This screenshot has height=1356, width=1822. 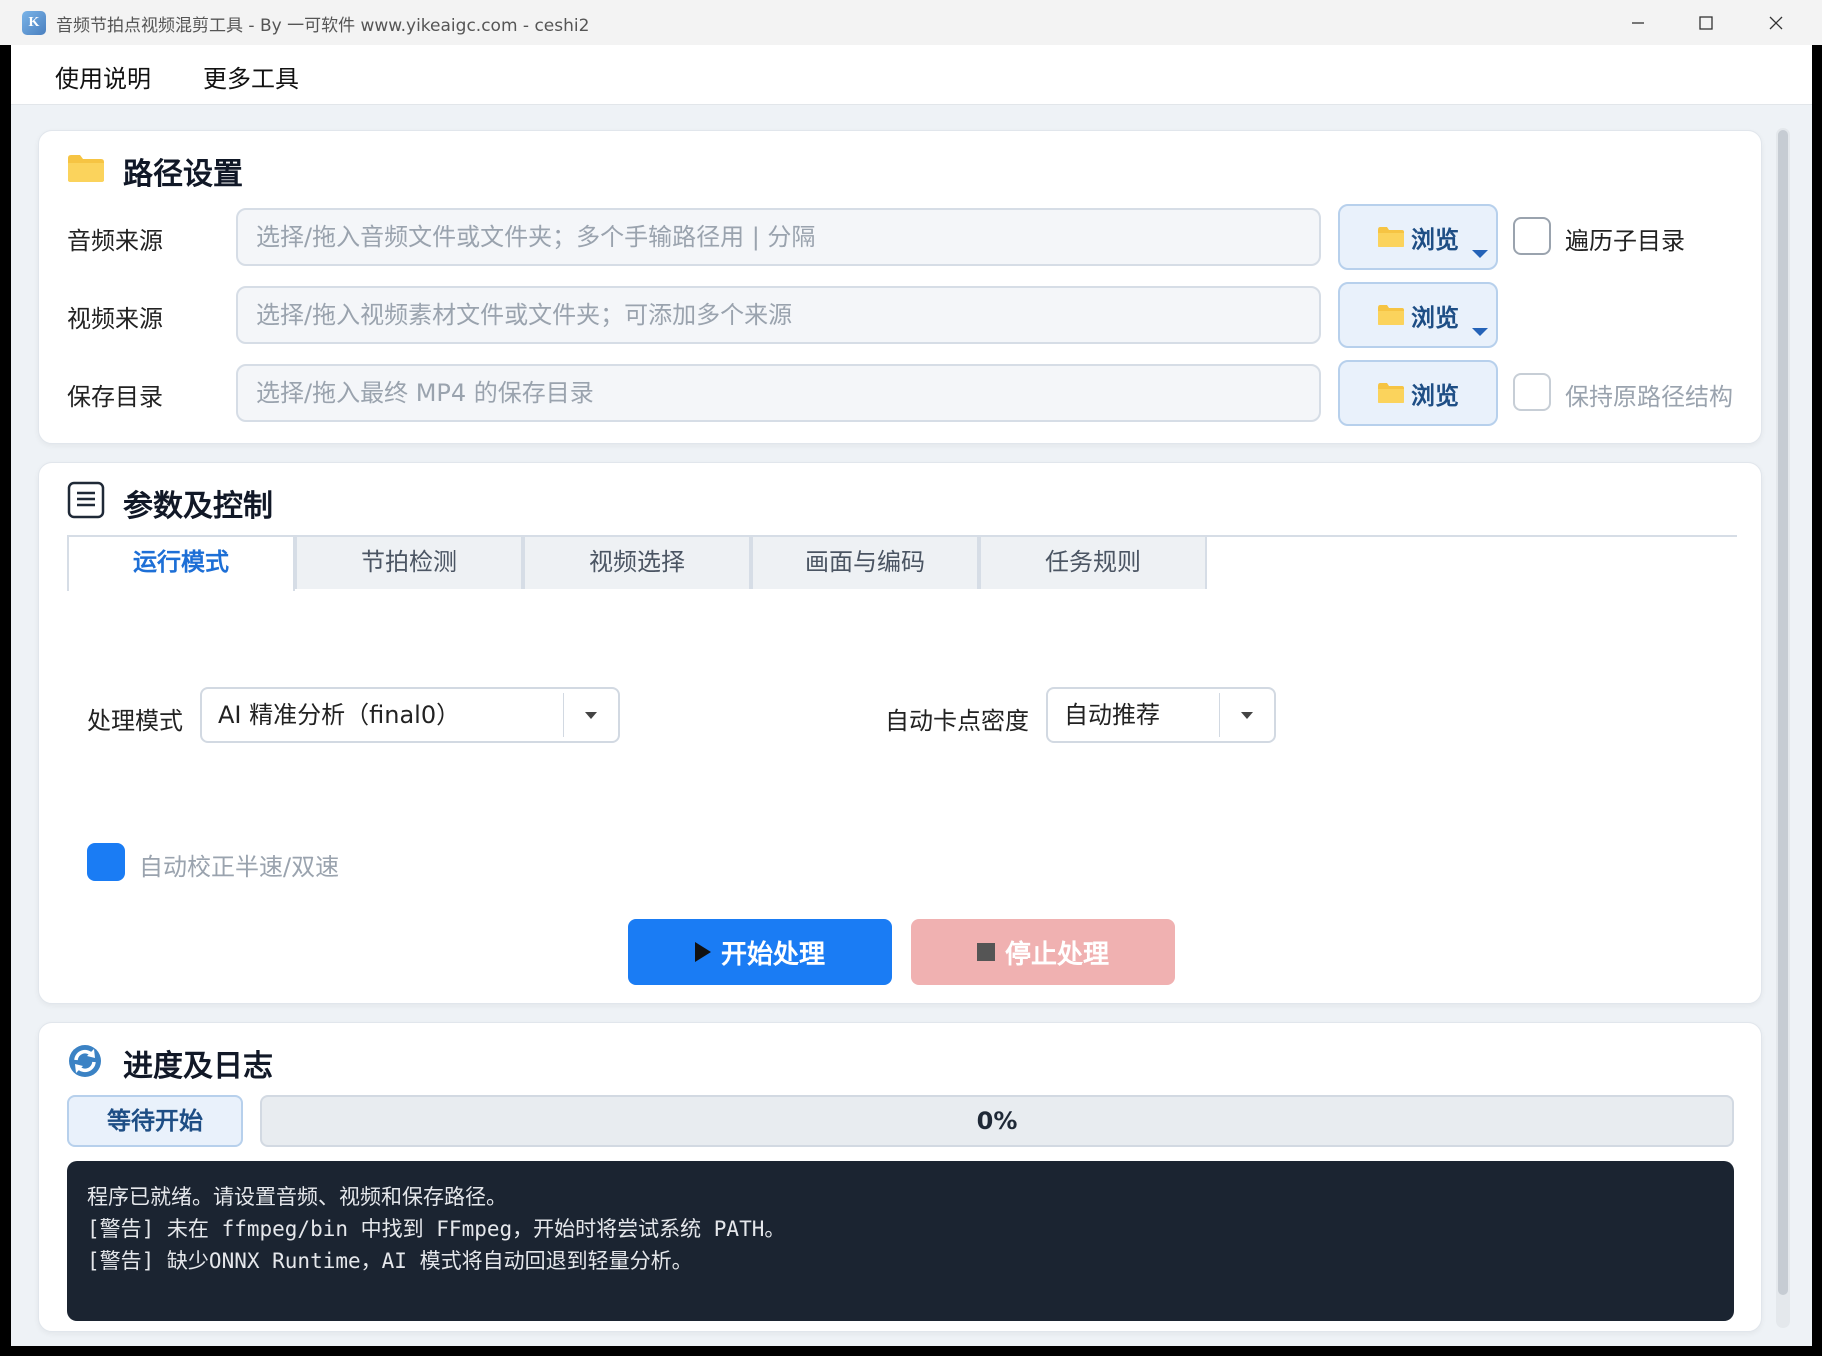 What do you see at coordinates (778, 237) in the screenshot?
I see `audio-source-input: 选择/拖入音频文件或文件夹；多个手输路径用 | 分隔` at bounding box center [778, 237].